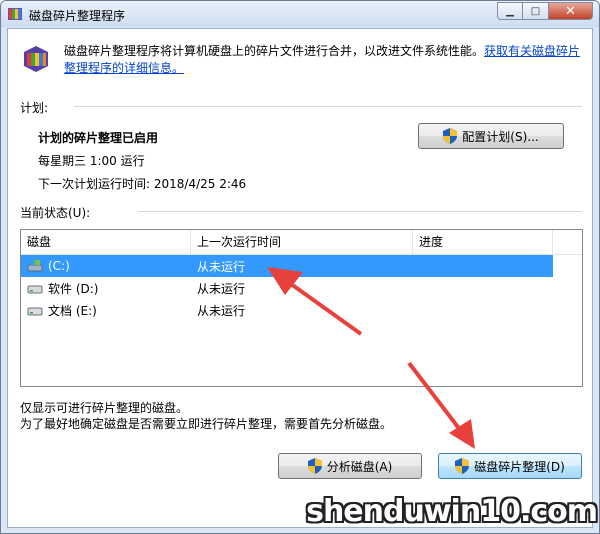  Describe the element at coordinates (483, 242) in the screenshot. I see `column-progress: 进度` at that location.